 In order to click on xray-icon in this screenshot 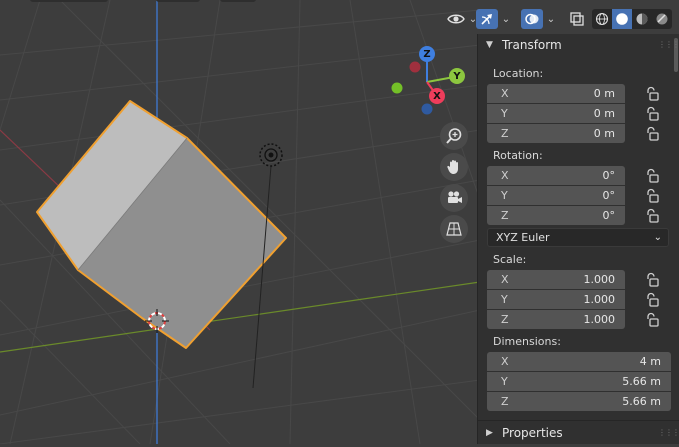, I will do `click(577, 19)`.